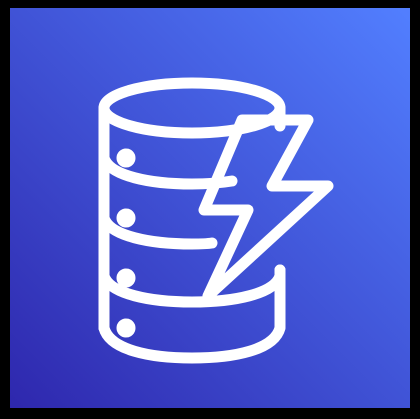  Describe the element at coordinates (126, 218) in the screenshot. I see `db-indicator-dot-2-icon` at that location.